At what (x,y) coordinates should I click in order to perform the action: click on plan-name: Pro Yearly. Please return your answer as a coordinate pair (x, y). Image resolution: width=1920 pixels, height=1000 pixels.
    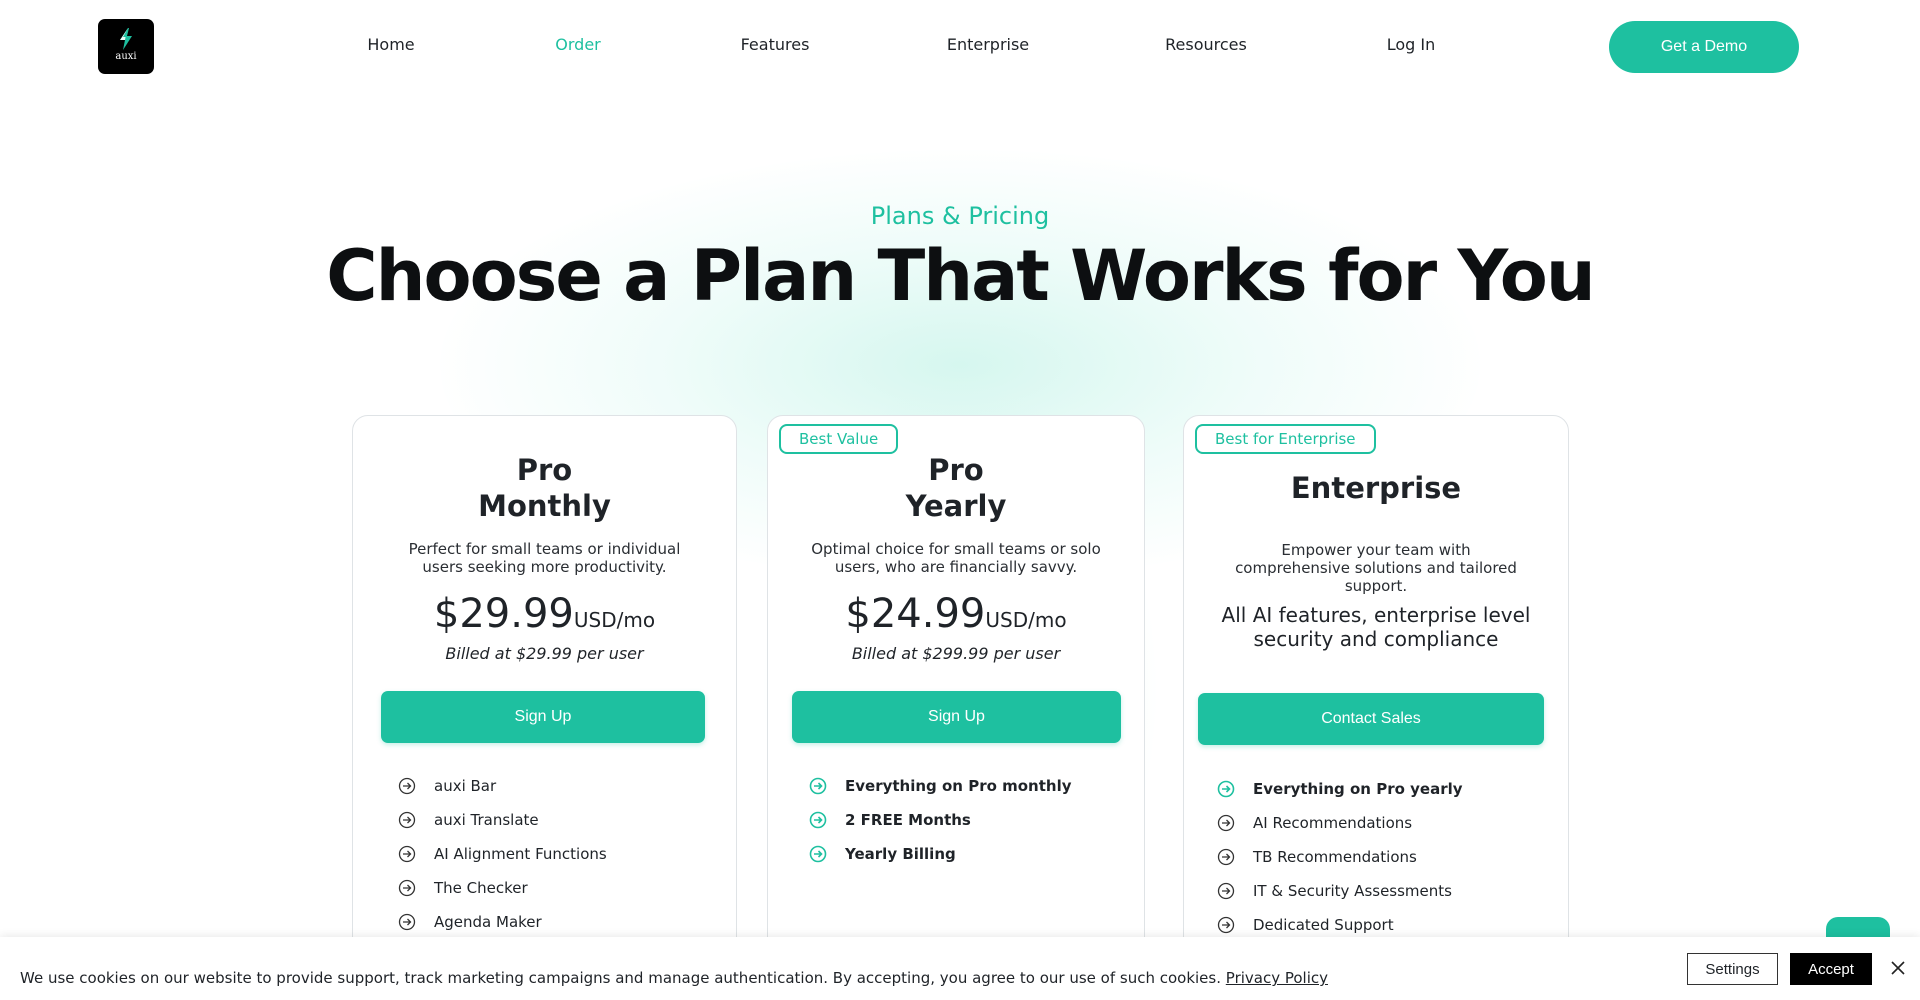
    Looking at the image, I should click on (956, 488).